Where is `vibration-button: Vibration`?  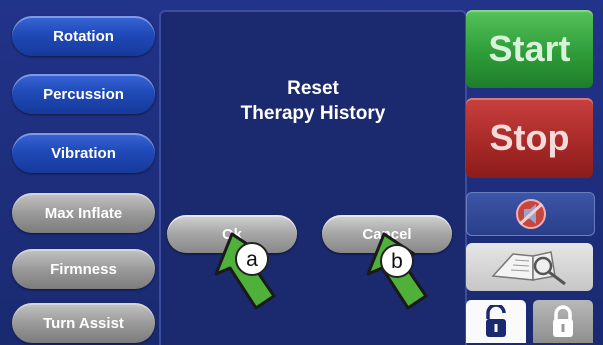
vibration-button: Vibration is located at coordinates (83, 153).